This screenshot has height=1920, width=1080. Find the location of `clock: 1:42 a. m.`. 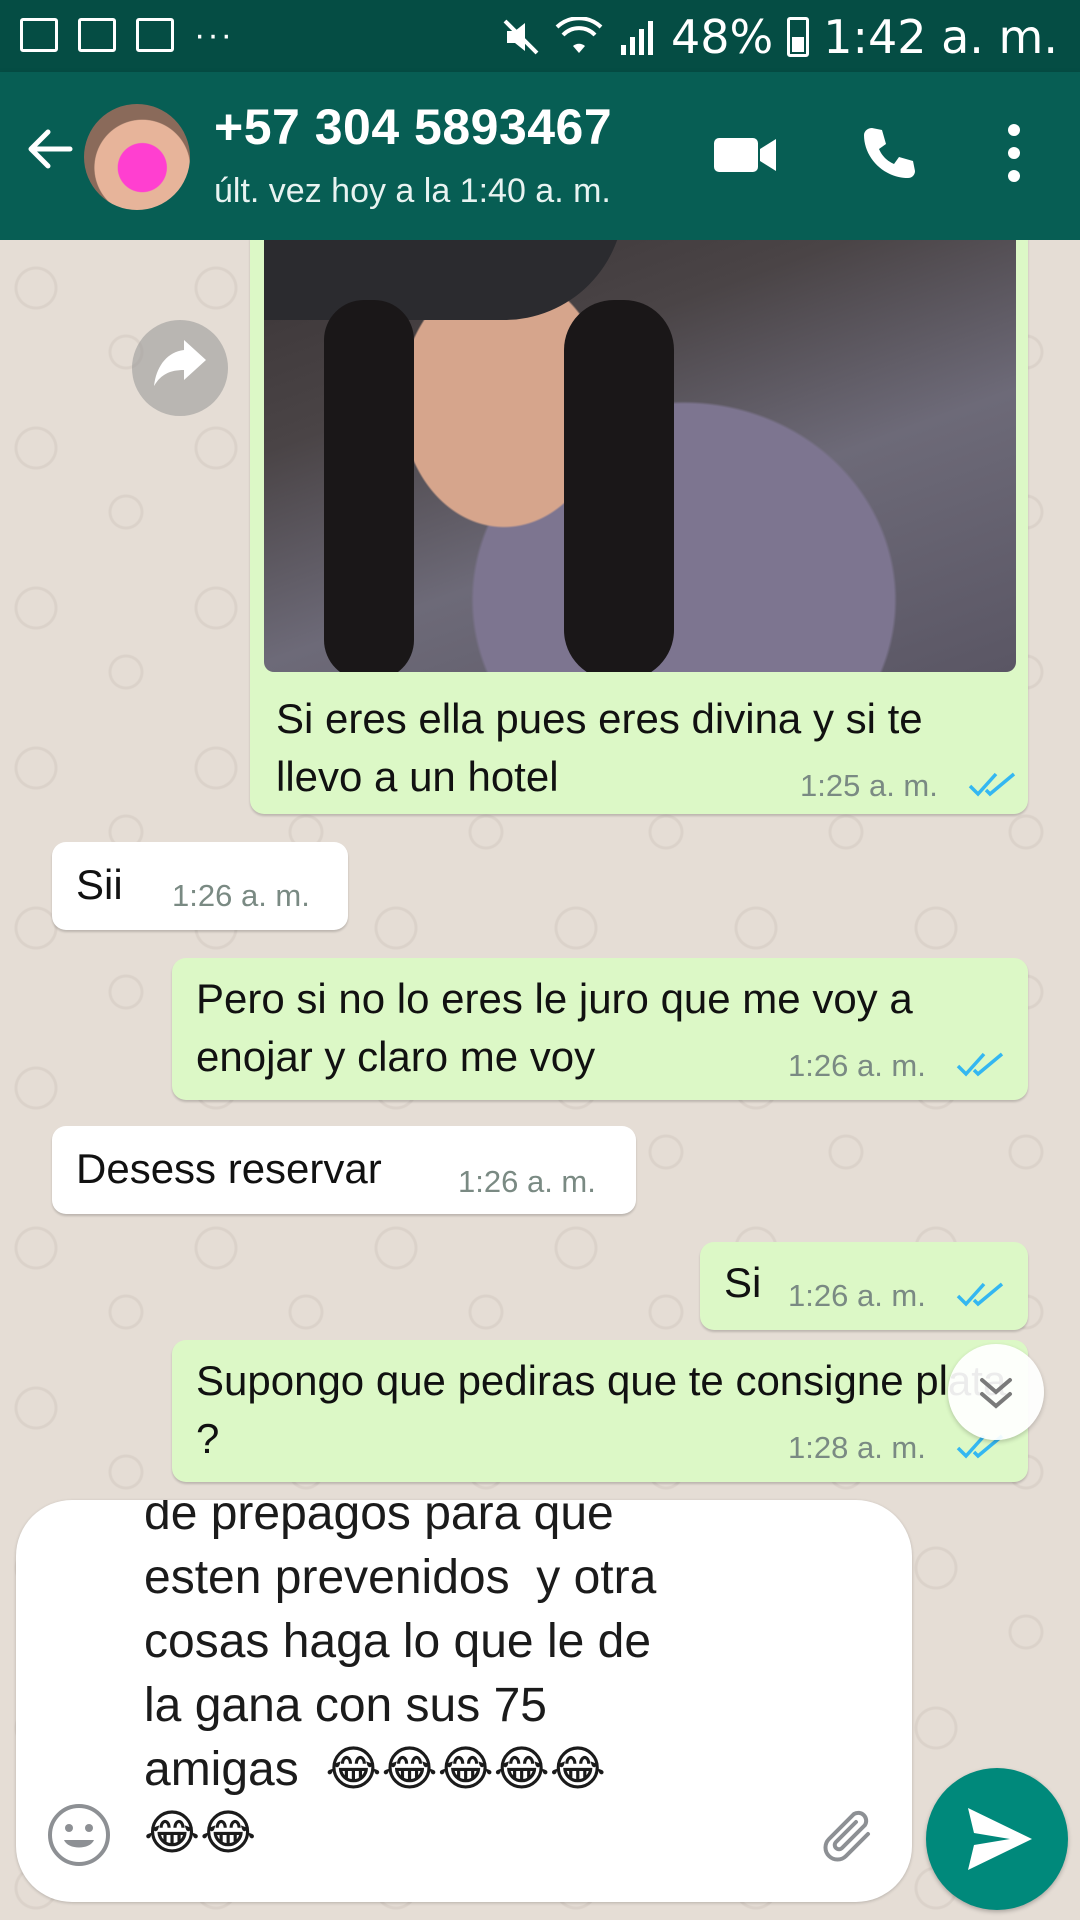

clock: 1:42 a. m. is located at coordinates (940, 37).